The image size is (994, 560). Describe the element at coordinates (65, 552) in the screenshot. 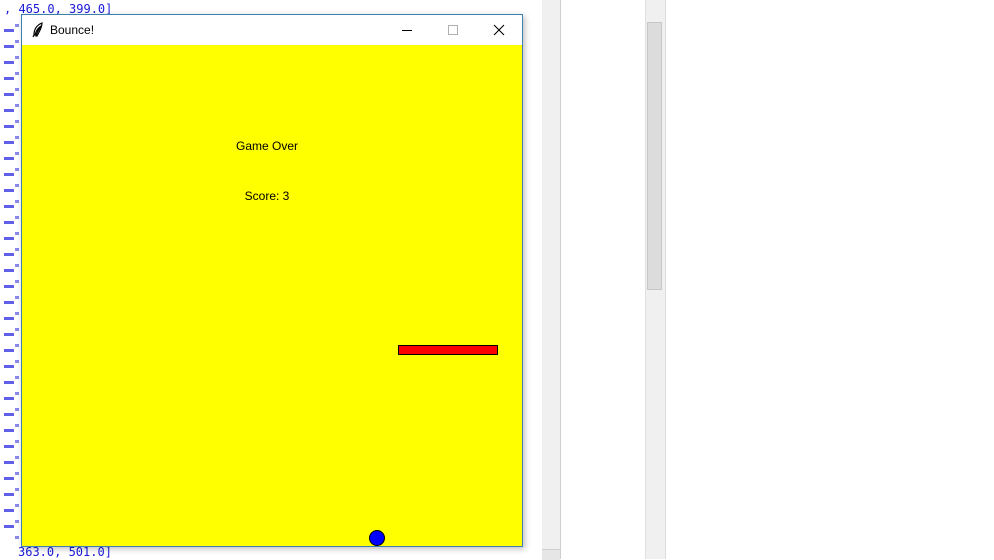

I see `console-line-bottom: 363.0, 501.0]` at that location.